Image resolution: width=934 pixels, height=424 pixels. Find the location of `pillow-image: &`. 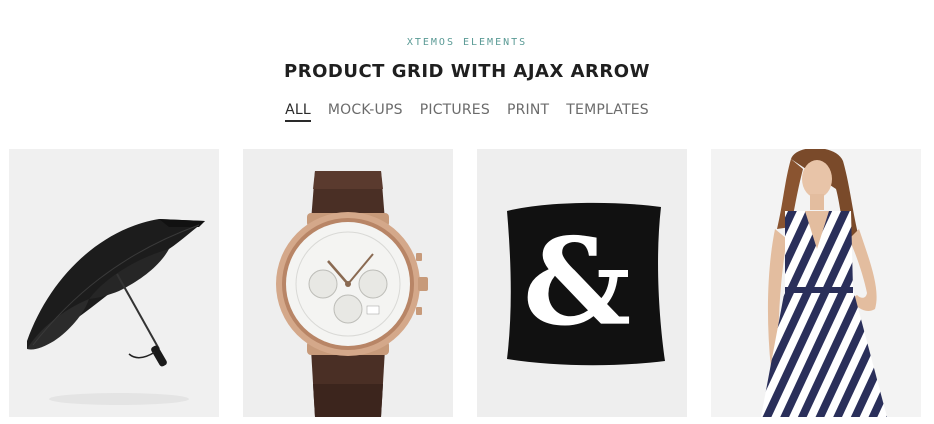

pillow-image: & is located at coordinates (582, 283).